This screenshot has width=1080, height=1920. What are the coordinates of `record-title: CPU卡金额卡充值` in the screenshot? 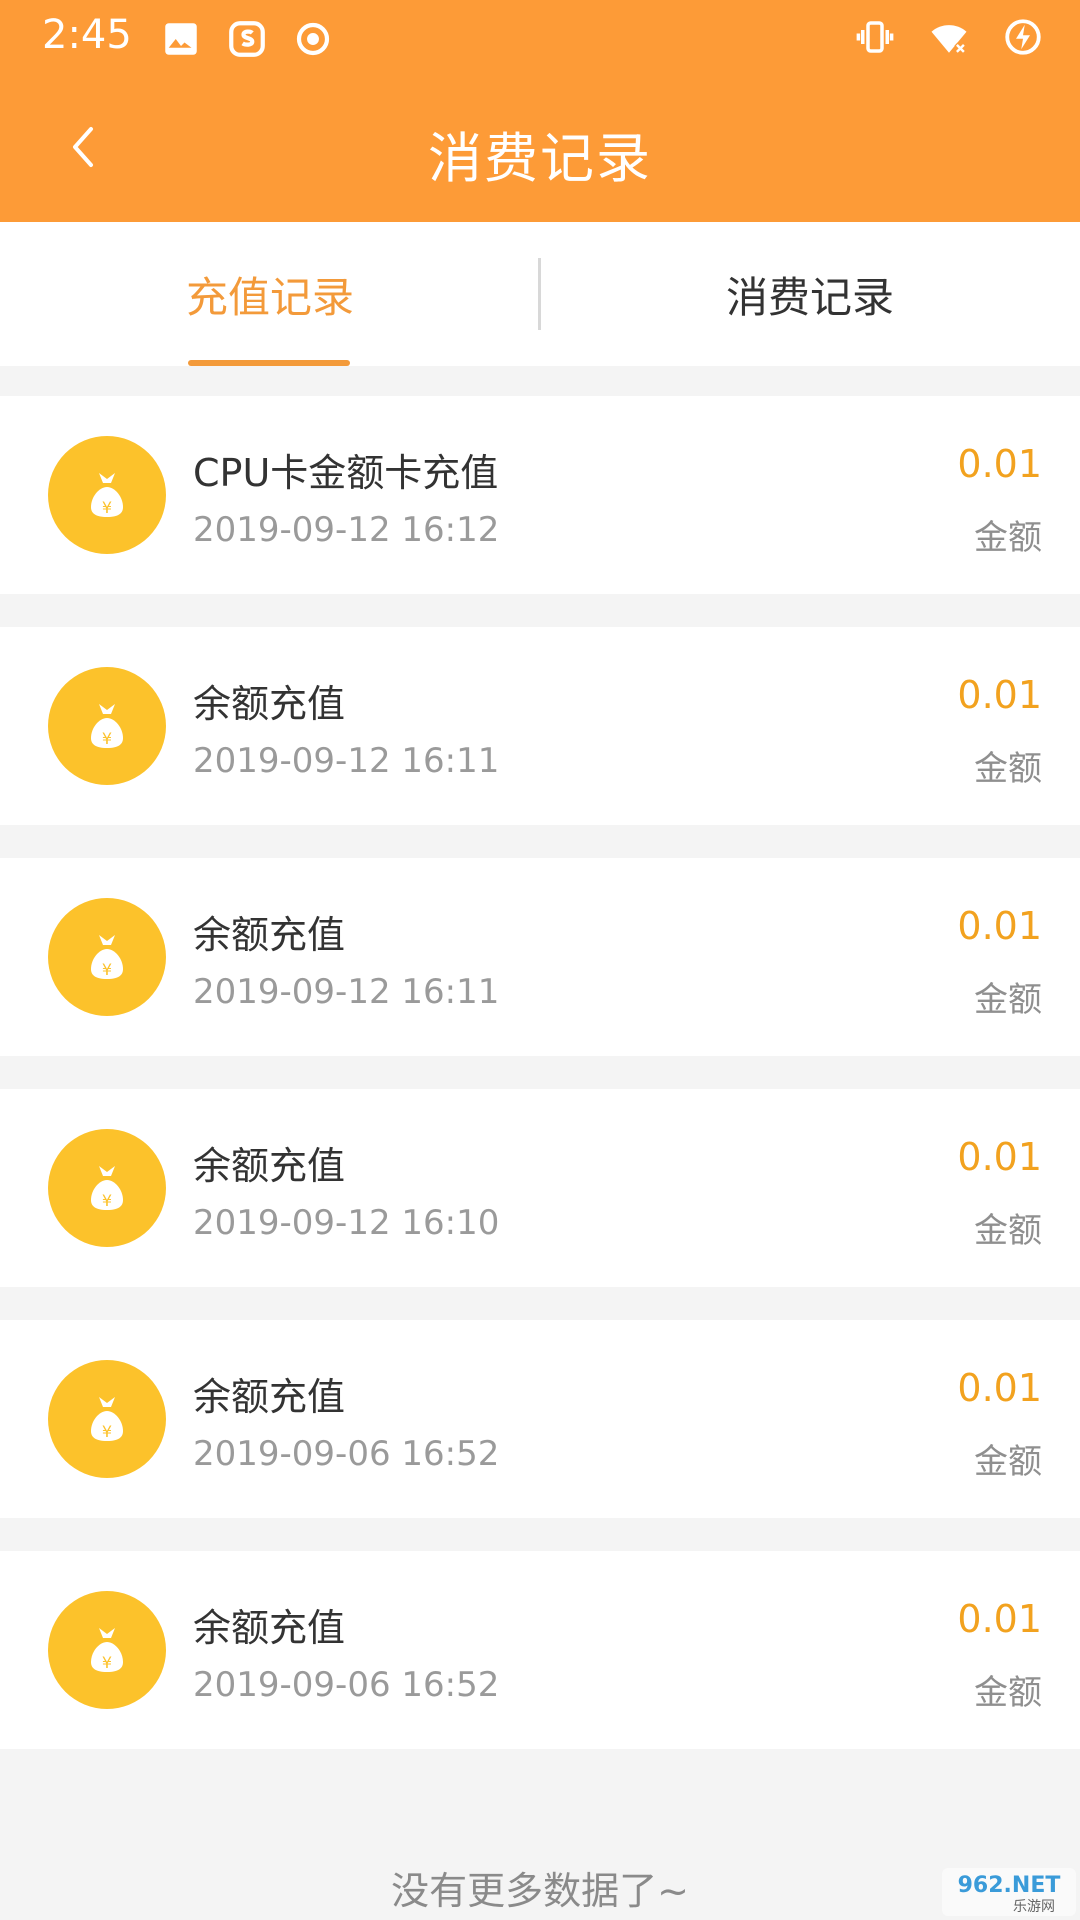 It's located at (346, 473).